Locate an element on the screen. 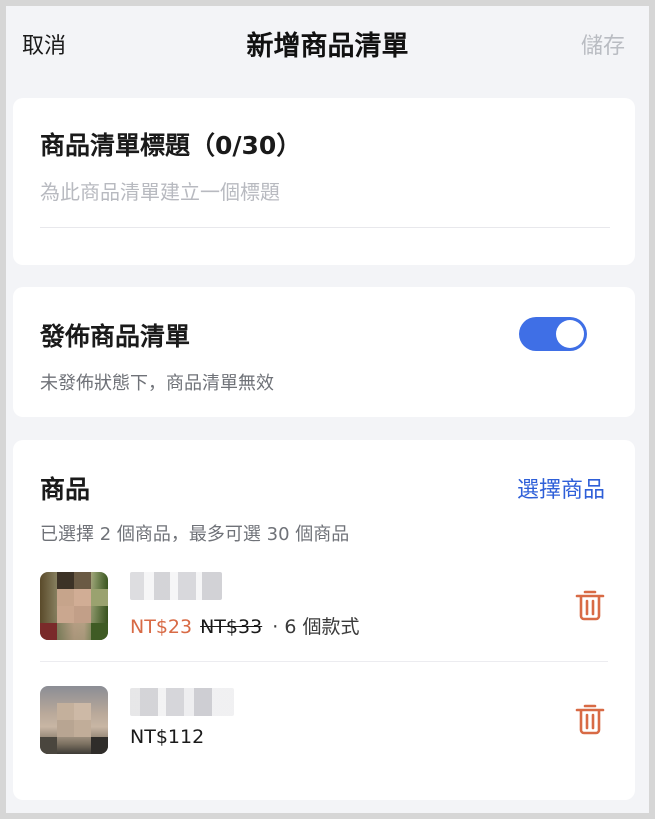 Image resolution: width=655 pixels, height=819 pixels. original-price: NT$33 is located at coordinates (231, 627).